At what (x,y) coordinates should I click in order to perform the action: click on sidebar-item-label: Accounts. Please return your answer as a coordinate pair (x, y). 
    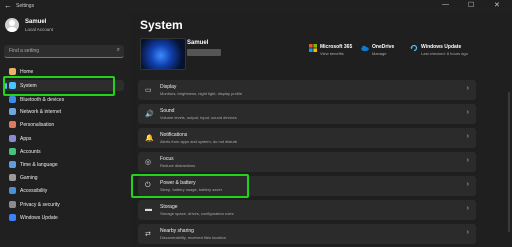
    Looking at the image, I should click on (30, 152).